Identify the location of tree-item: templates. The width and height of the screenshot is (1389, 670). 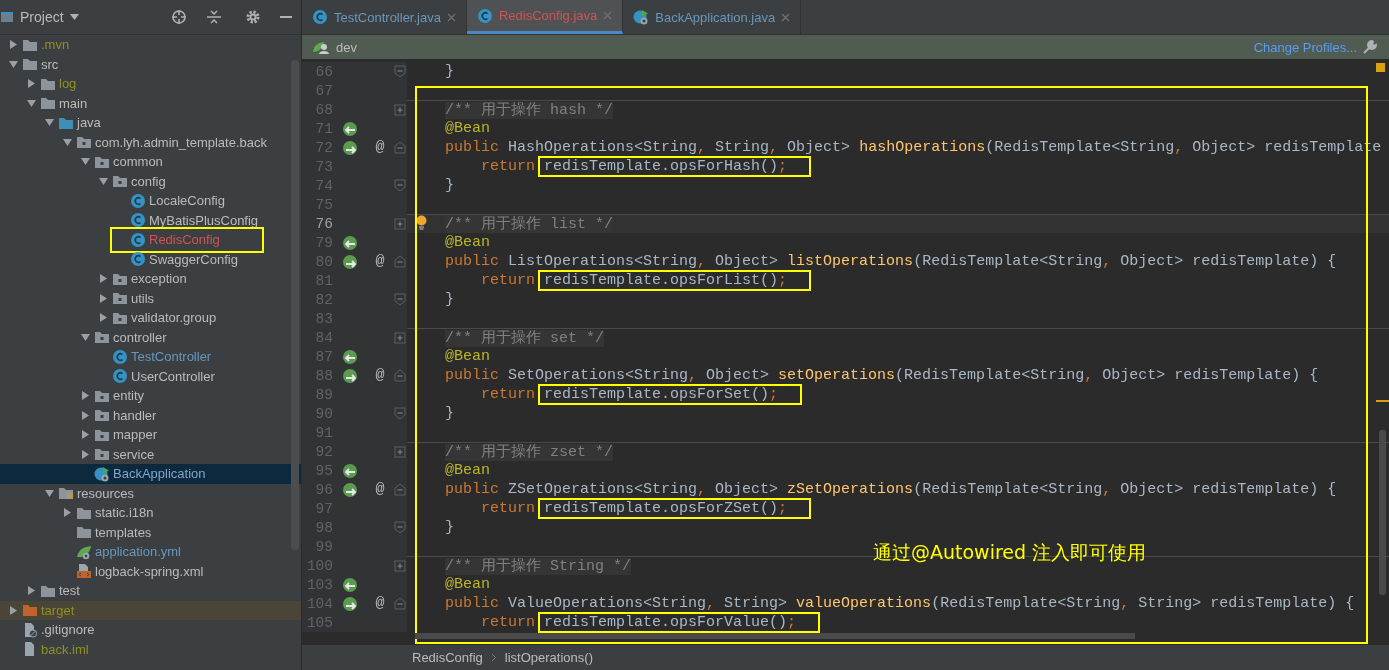
(150, 532).